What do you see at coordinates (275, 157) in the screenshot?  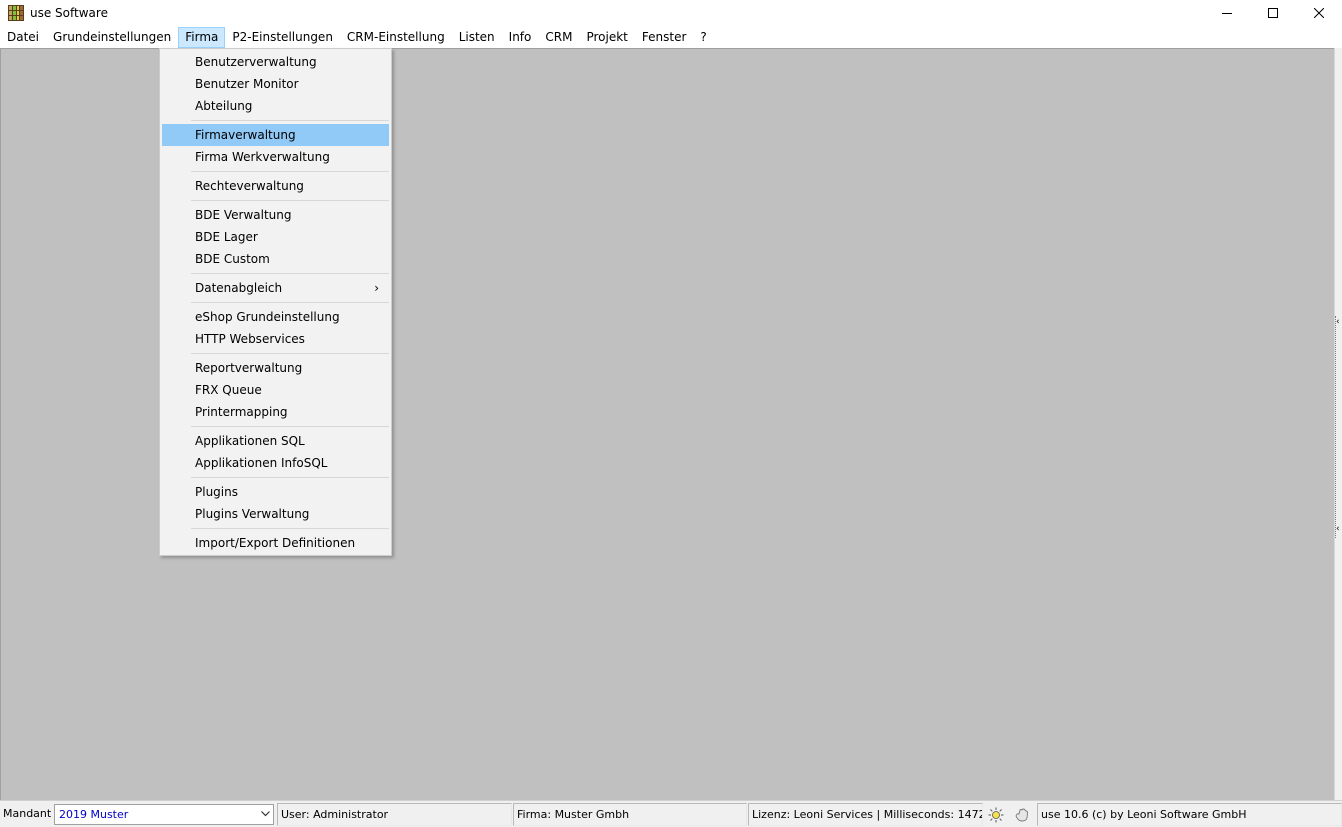 I see `menu-item-firma-werkverwaltung: Firma Werkverwaltung` at bounding box center [275, 157].